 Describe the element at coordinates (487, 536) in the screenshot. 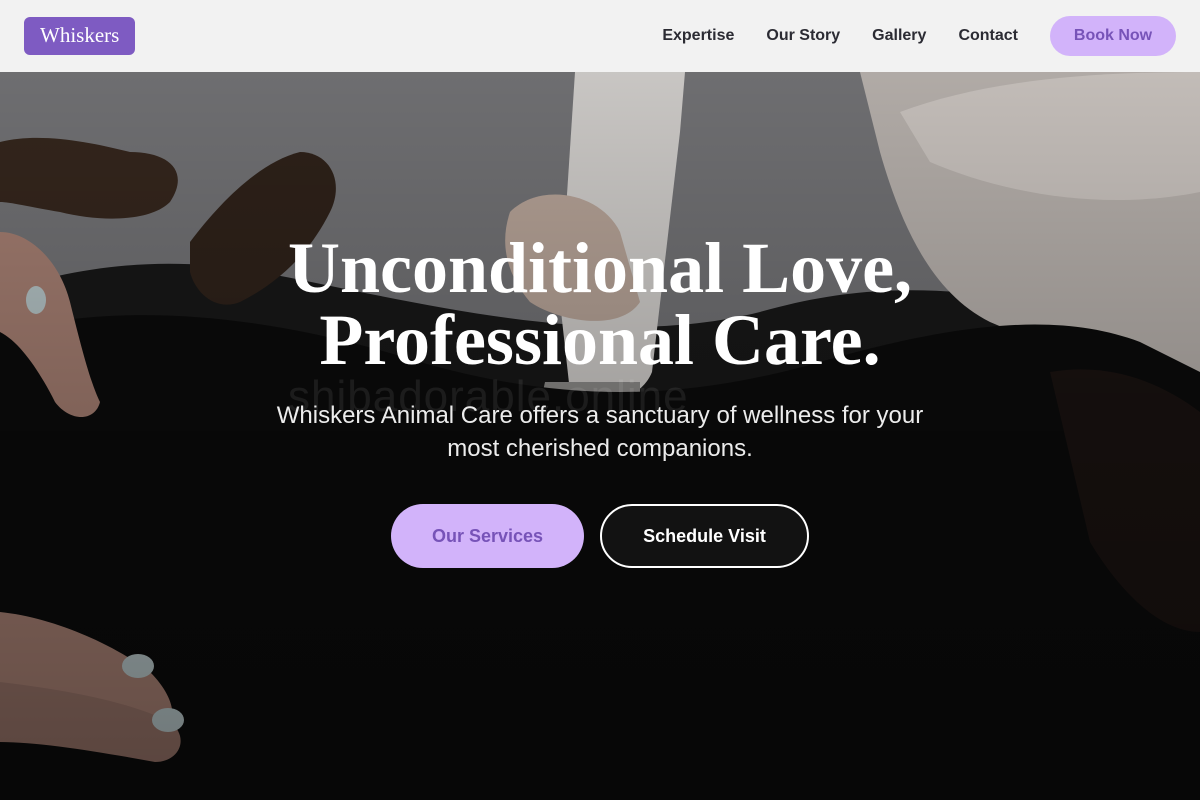

I see `our-services-button: Our Services` at that location.